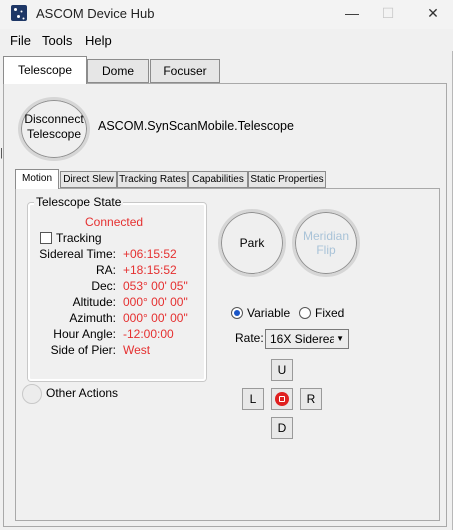  What do you see at coordinates (92, 318) in the screenshot?
I see `azimuth-label: Azimuth:` at bounding box center [92, 318].